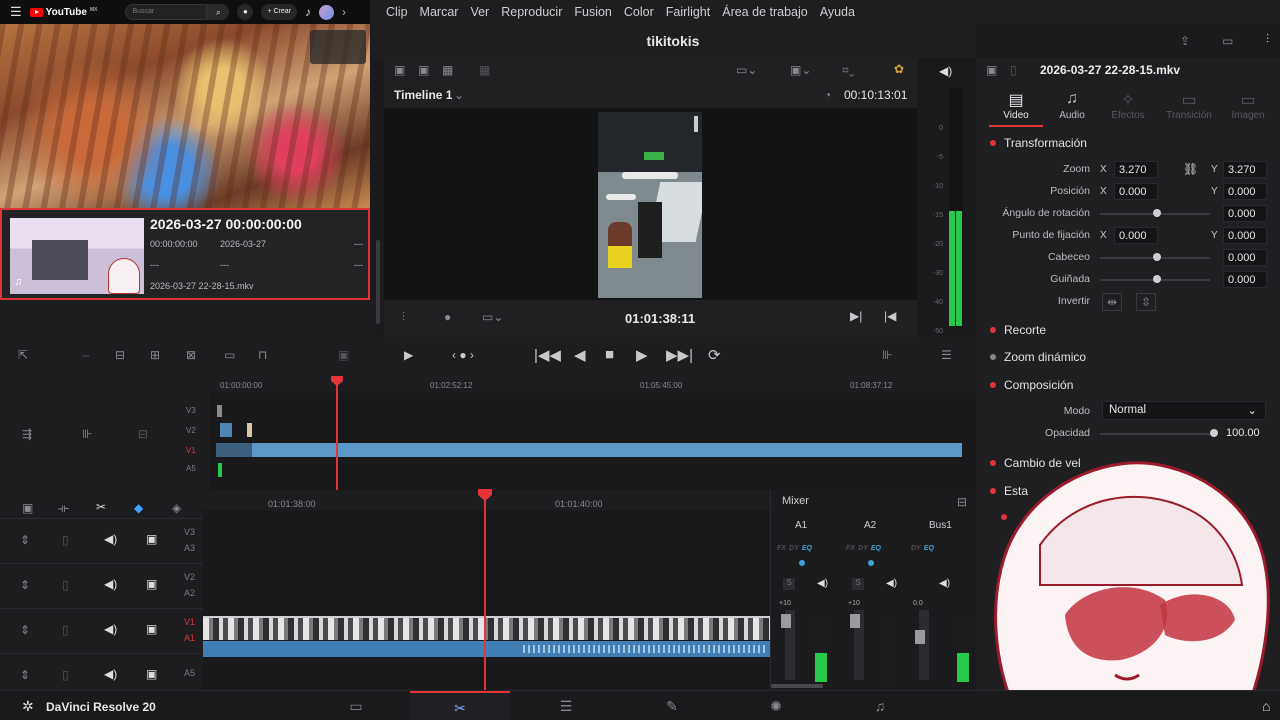 This screenshot has width=1280, height=720. Describe the element at coordinates (1016, 105) in the screenshot. I see `tab-video: ▤ Video` at that location.